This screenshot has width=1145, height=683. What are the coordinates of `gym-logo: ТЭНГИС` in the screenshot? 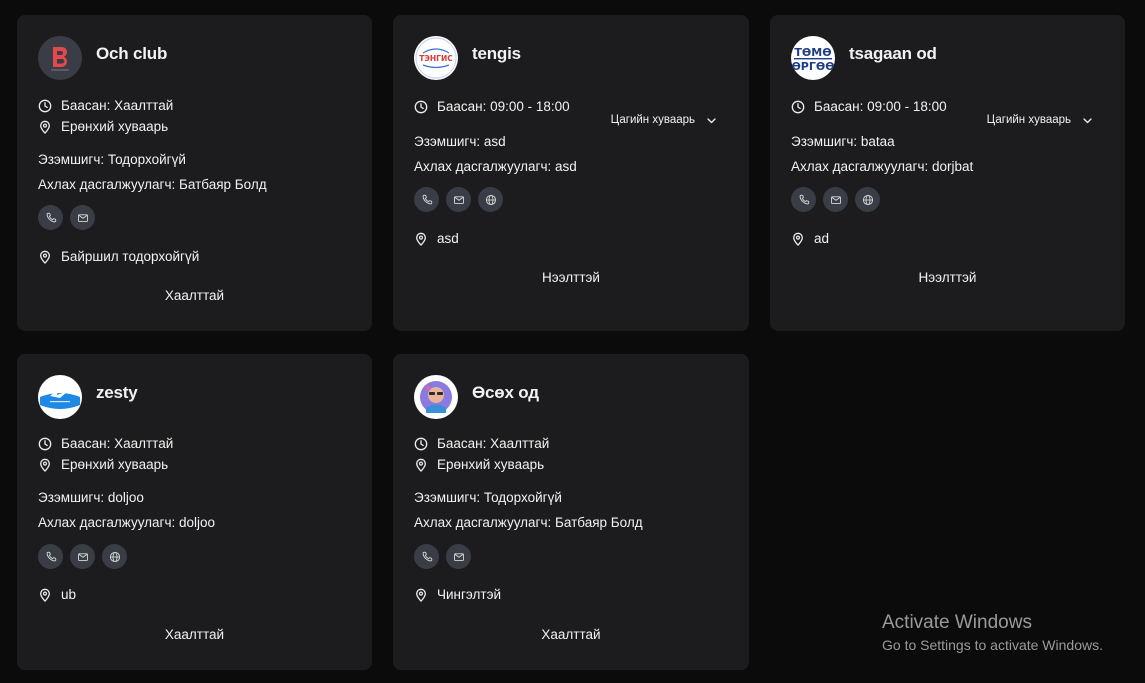 It's located at (436, 58).